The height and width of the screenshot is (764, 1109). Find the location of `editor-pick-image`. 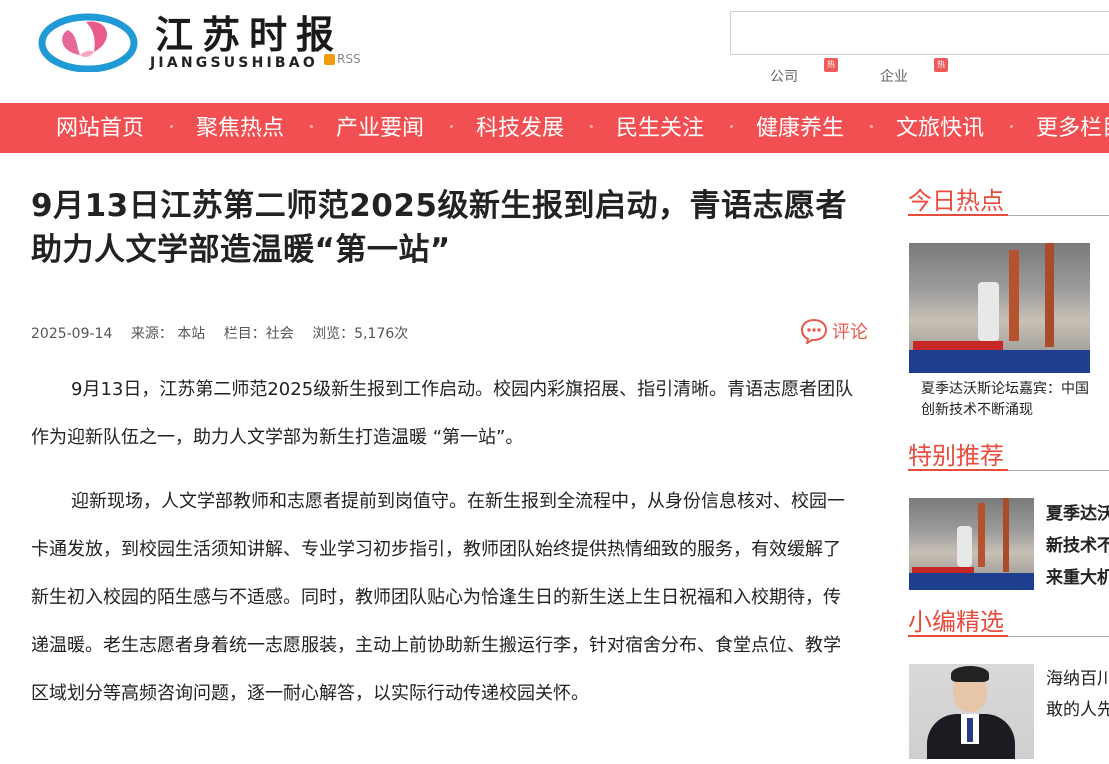

editor-pick-image is located at coordinates (971, 711).